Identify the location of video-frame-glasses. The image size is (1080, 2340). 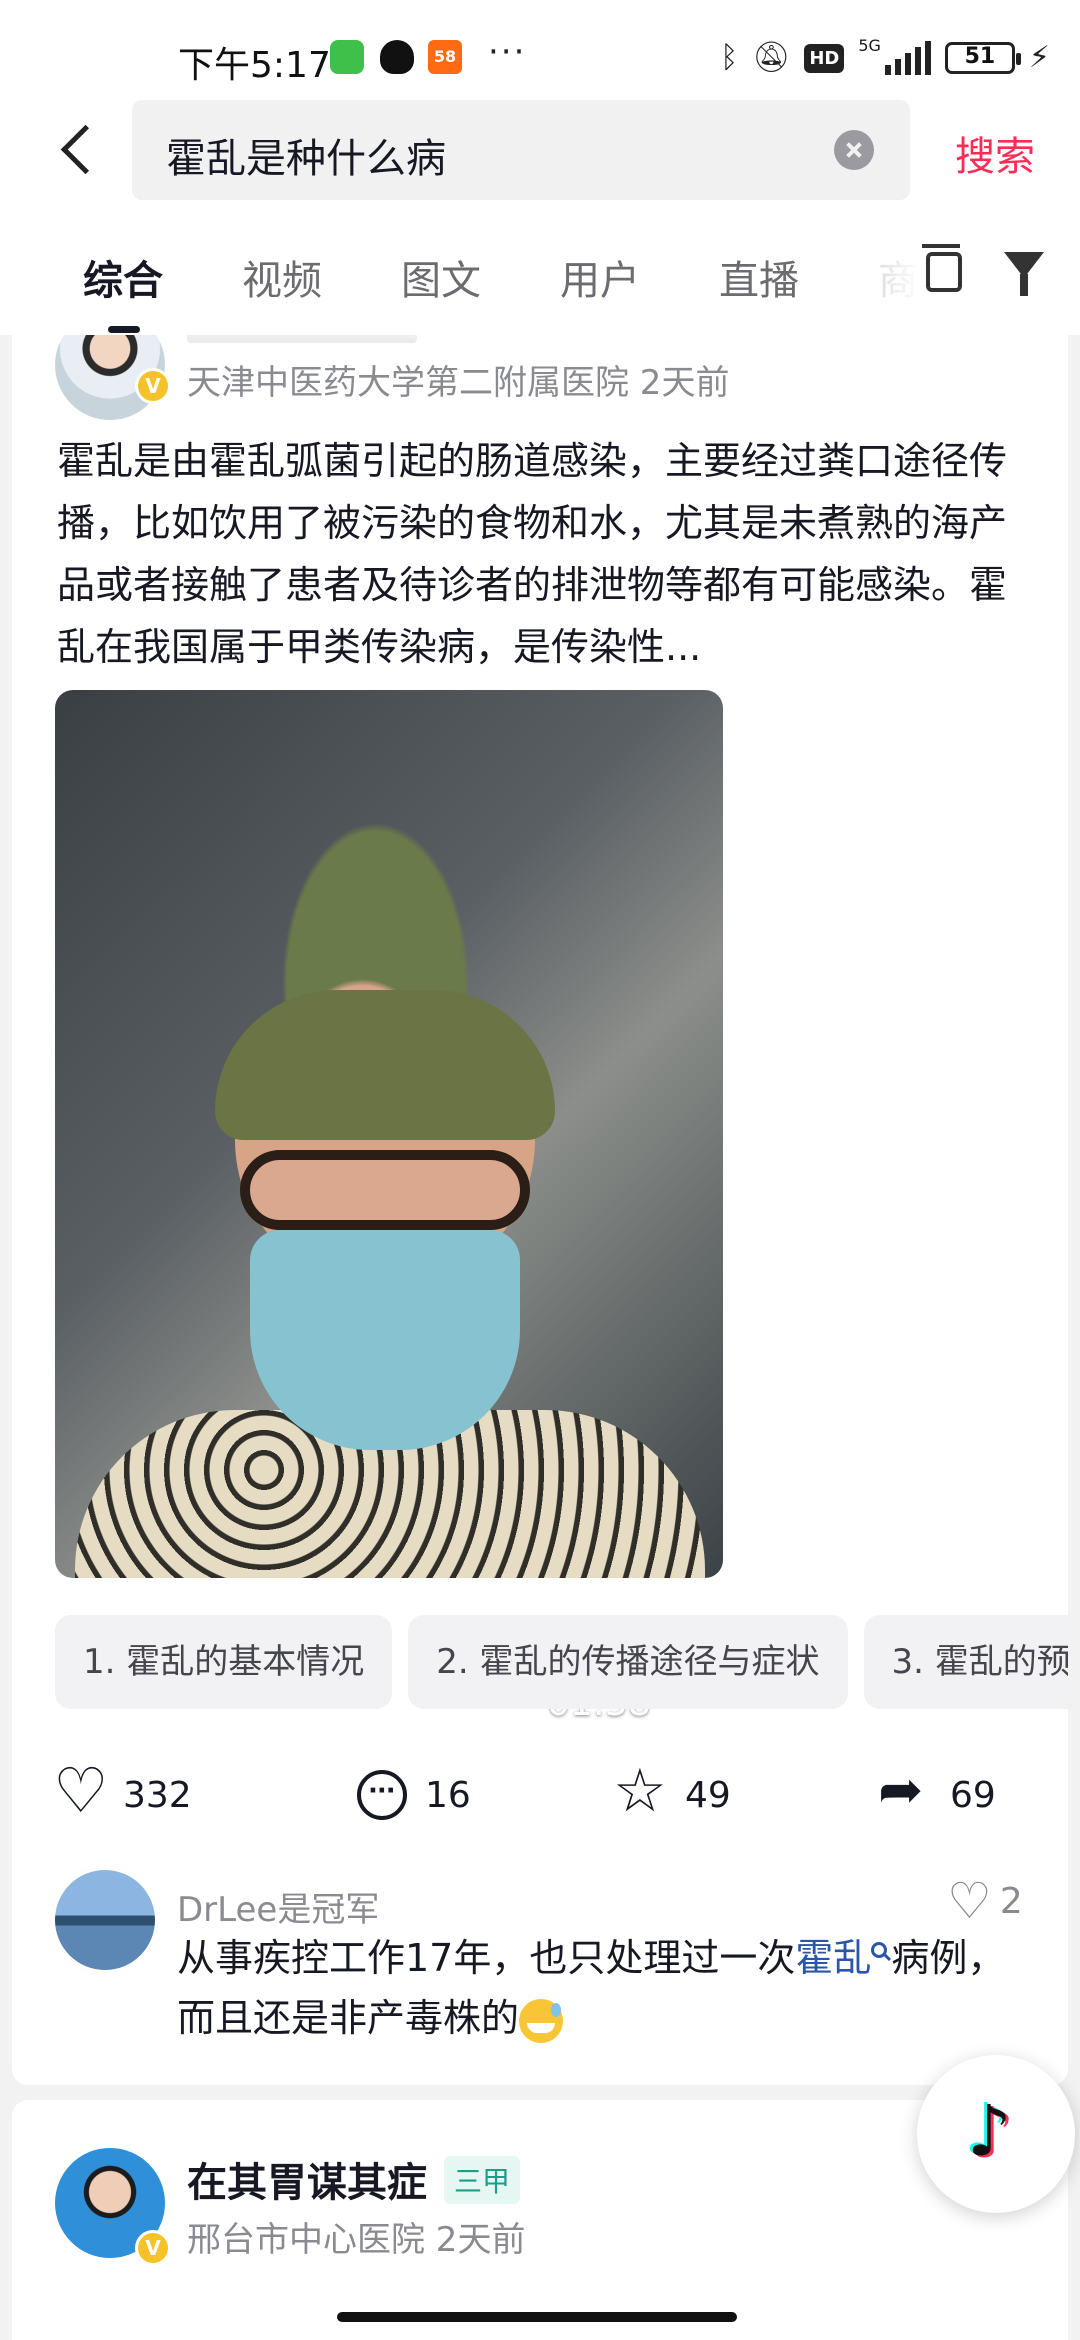
(385, 1190).